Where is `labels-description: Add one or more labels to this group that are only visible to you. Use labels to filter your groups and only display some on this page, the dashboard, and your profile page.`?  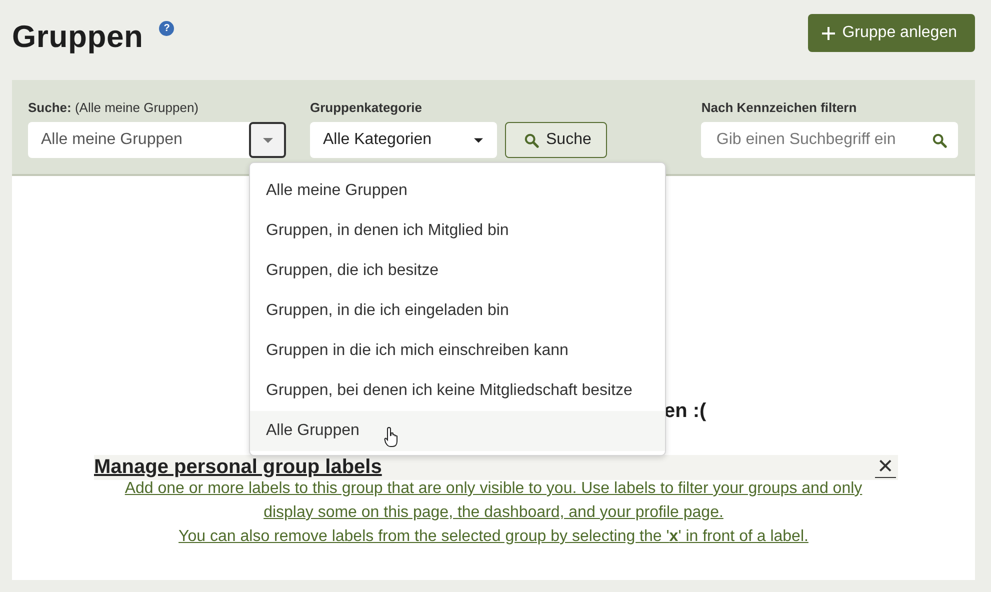 labels-description: Add one or more labels to this group that are only visible to you. Use labels to filter your groups and only display some on this page, the dashboard, and your profile page. is located at coordinates (493, 501).